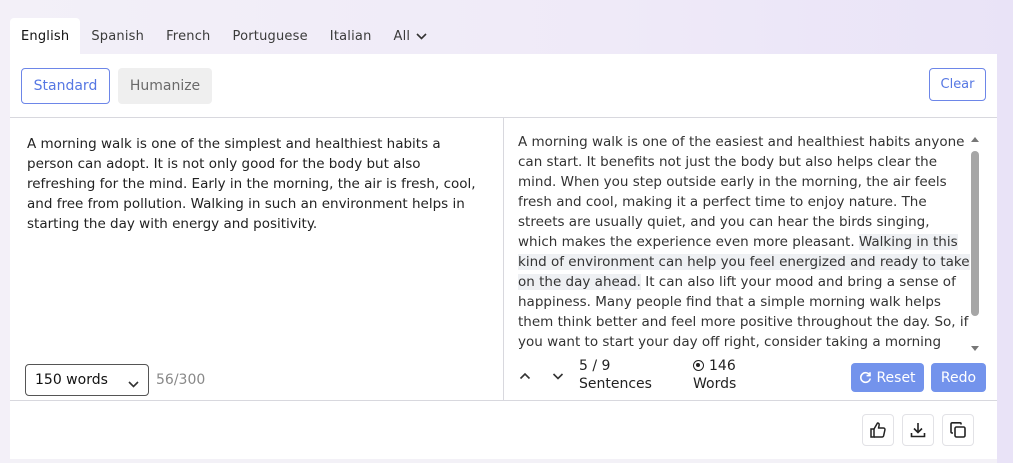 The height and width of the screenshot is (463, 1013). I want to click on chevron-up-icon, so click(525, 375).